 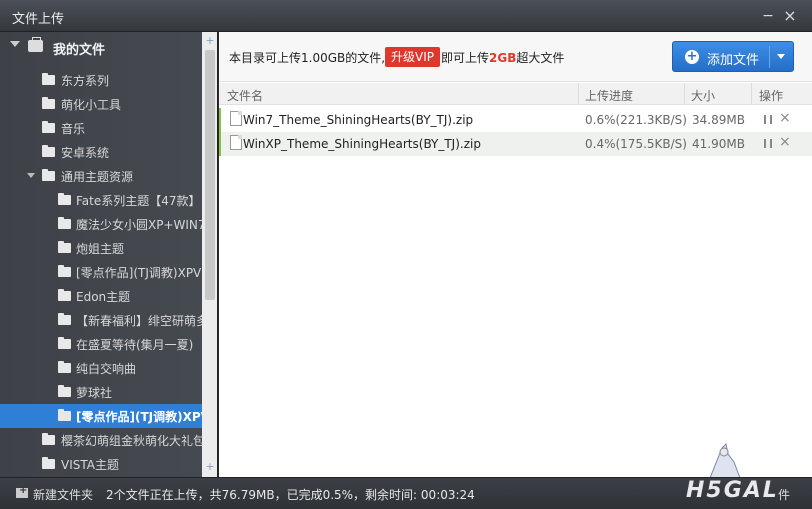 What do you see at coordinates (362, 144) in the screenshot?
I see `file-name: WinXP_Theme_ShiningHearts(BY_TJ).zip` at bounding box center [362, 144].